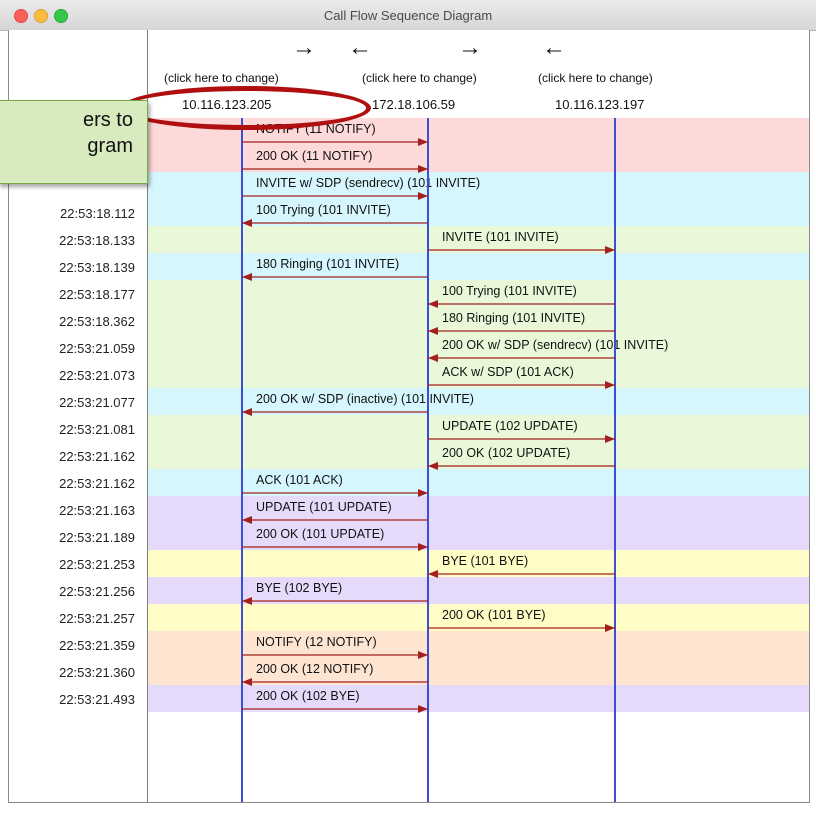 The image size is (816, 824). What do you see at coordinates (72, 645) in the screenshot?
I see `timestamp: 22:53:21.359` at bounding box center [72, 645].